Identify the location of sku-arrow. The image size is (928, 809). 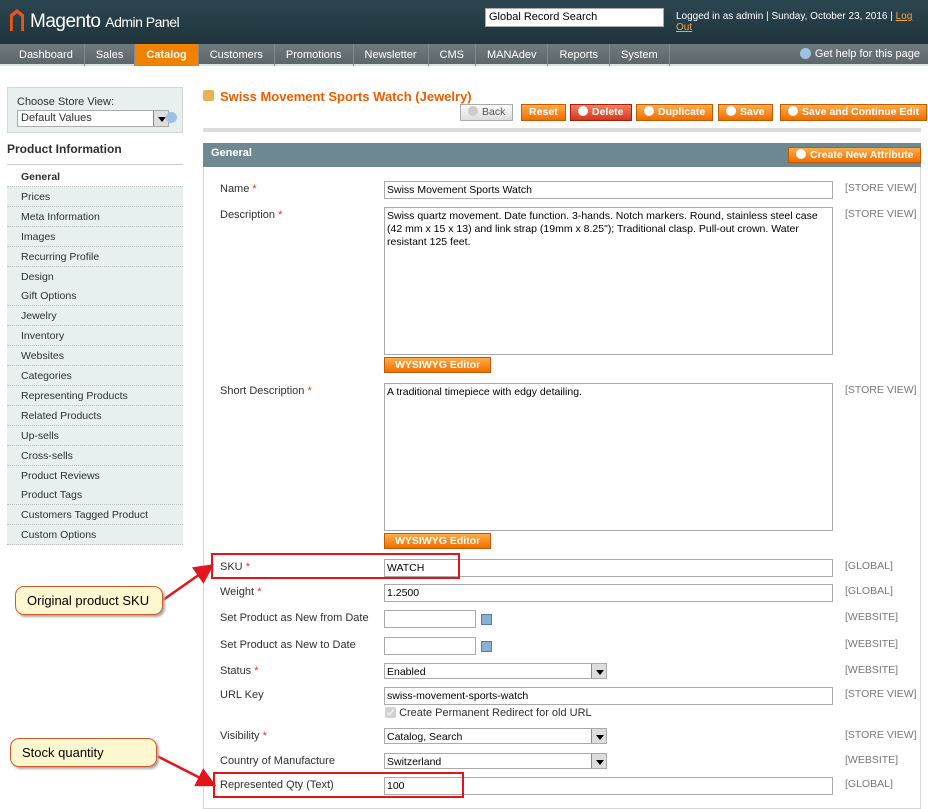
(188, 583).